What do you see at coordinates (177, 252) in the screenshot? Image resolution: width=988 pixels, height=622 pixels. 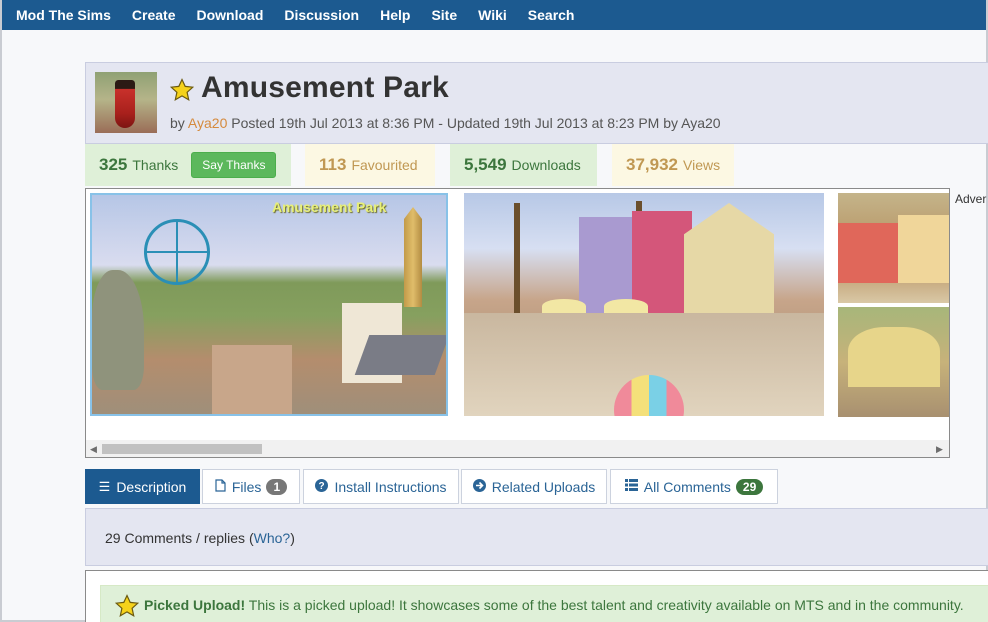 I see `ferris-wheel` at bounding box center [177, 252].